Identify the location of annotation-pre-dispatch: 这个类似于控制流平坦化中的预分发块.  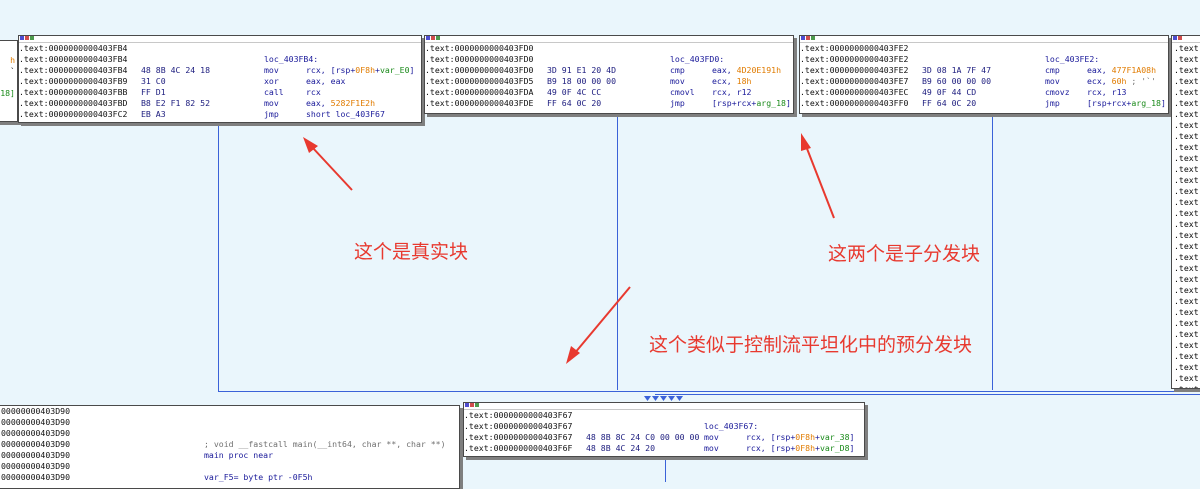
(811, 345).